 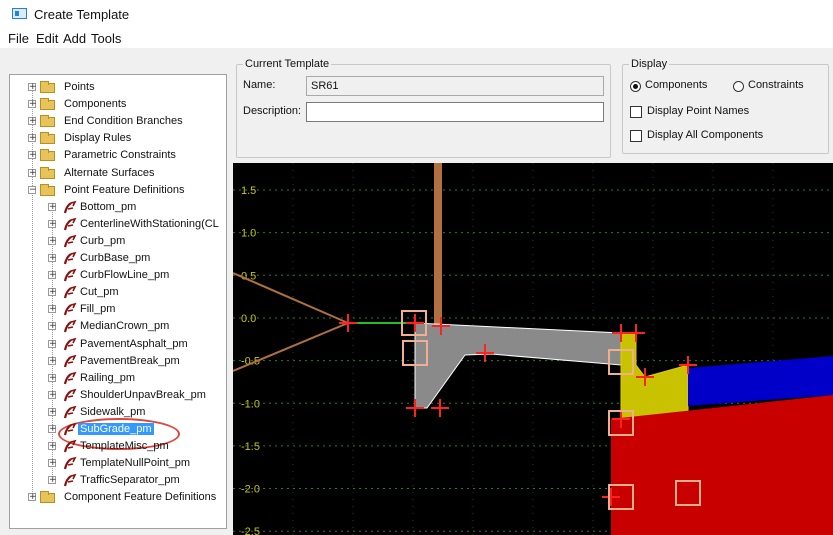 I want to click on end-condition-line-lower, so click(x=291, y=347).